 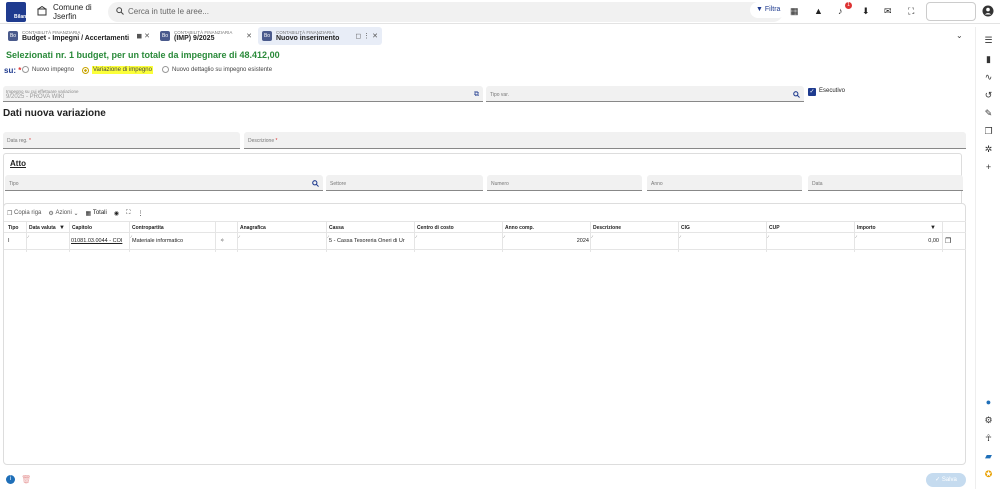 What do you see at coordinates (42, 11) in the screenshot?
I see `building-icon` at bounding box center [42, 11].